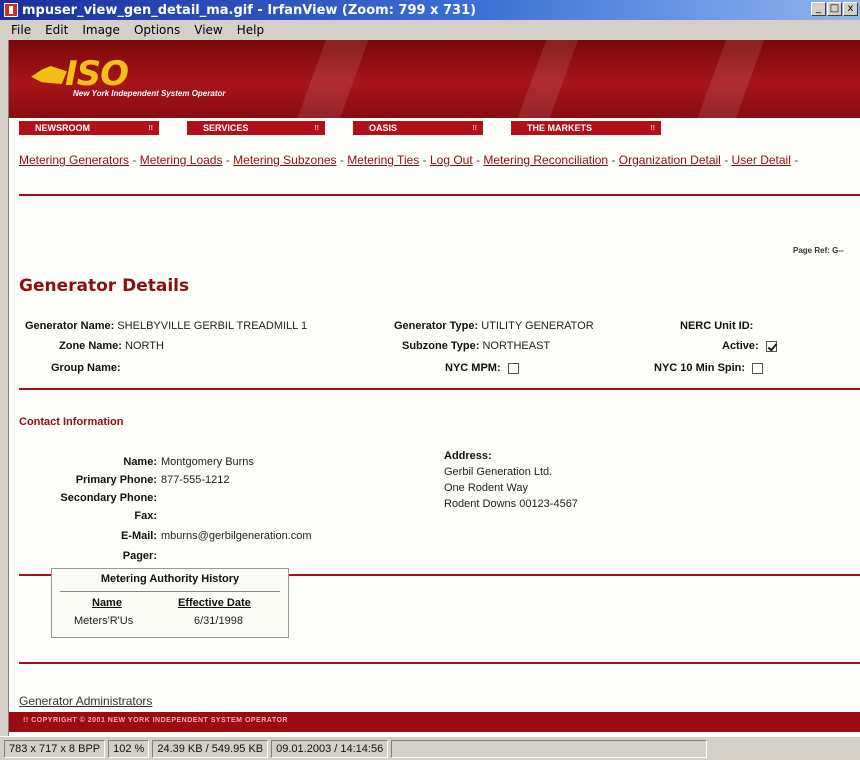  What do you see at coordinates (771, 346) in the screenshot?
I see `active-checkbox` at bounding box center [771, 346].